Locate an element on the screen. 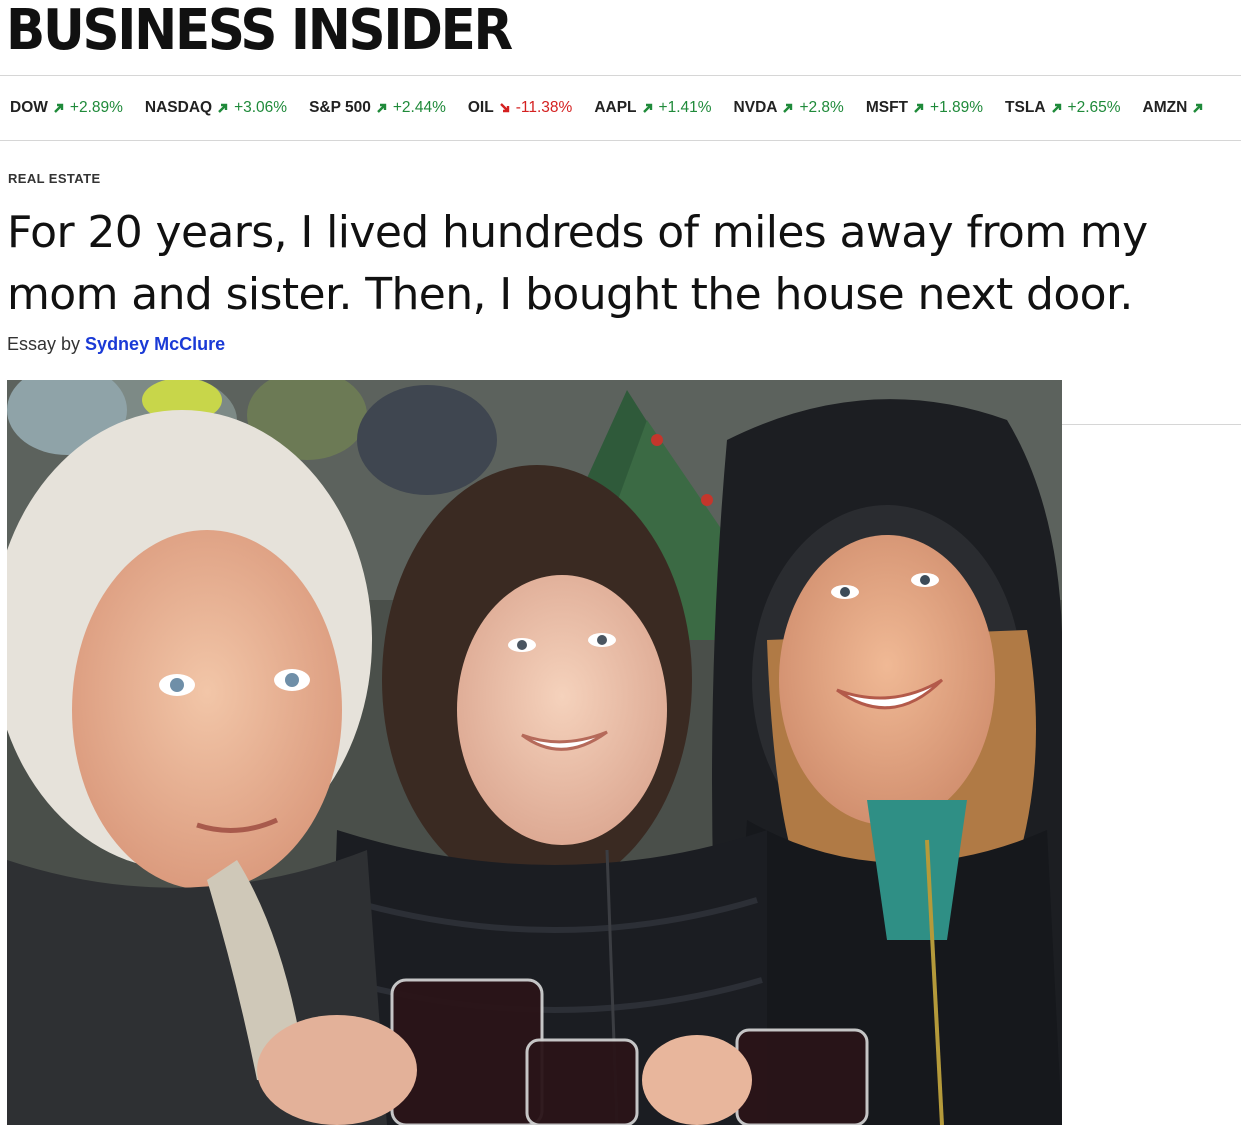 This screenshot has height=1125, width=1241. ticker-item: S&P 500 +2.44% is located at coordinates (377, 108).